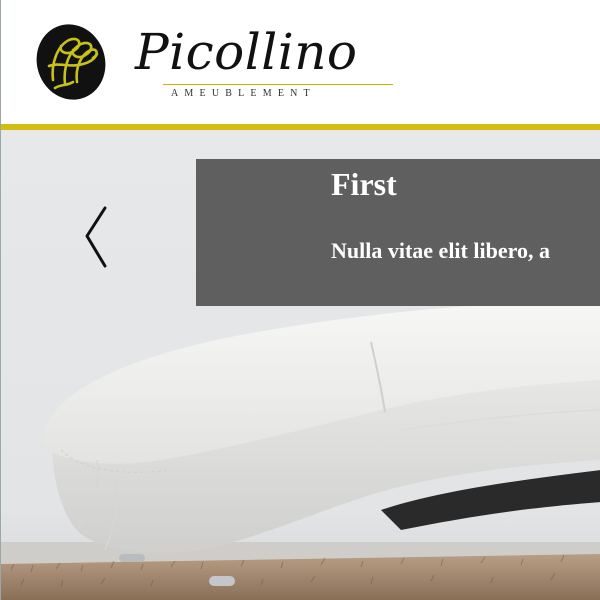 This screenshot has height=600, width=600. What do you see at coordinates (243, 93) in the screenshot?
I see `brand-tagline: AMEUBLEMENT` at bounding box center [243, 93].